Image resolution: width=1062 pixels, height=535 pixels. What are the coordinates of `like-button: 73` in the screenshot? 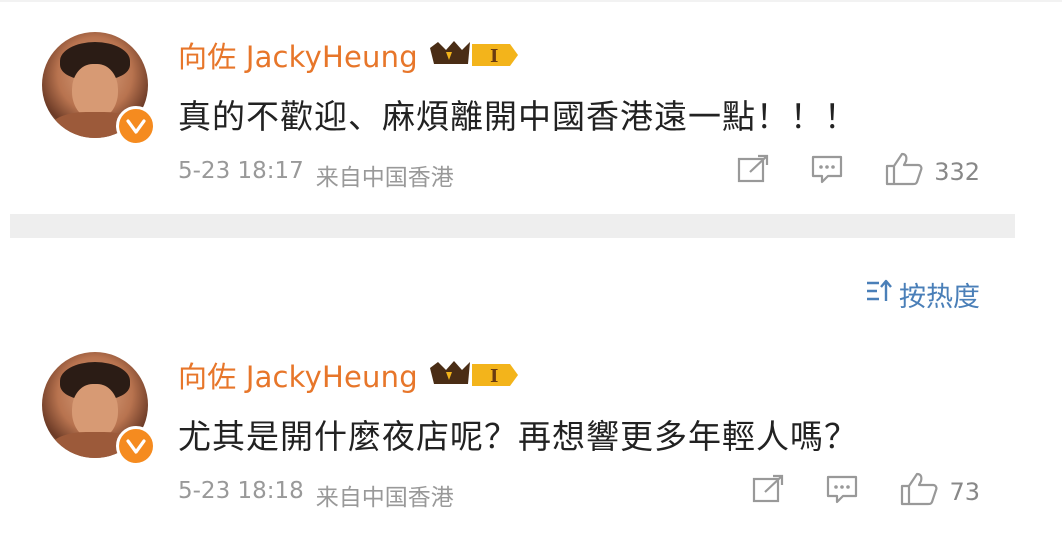 It's located at (939, 492).